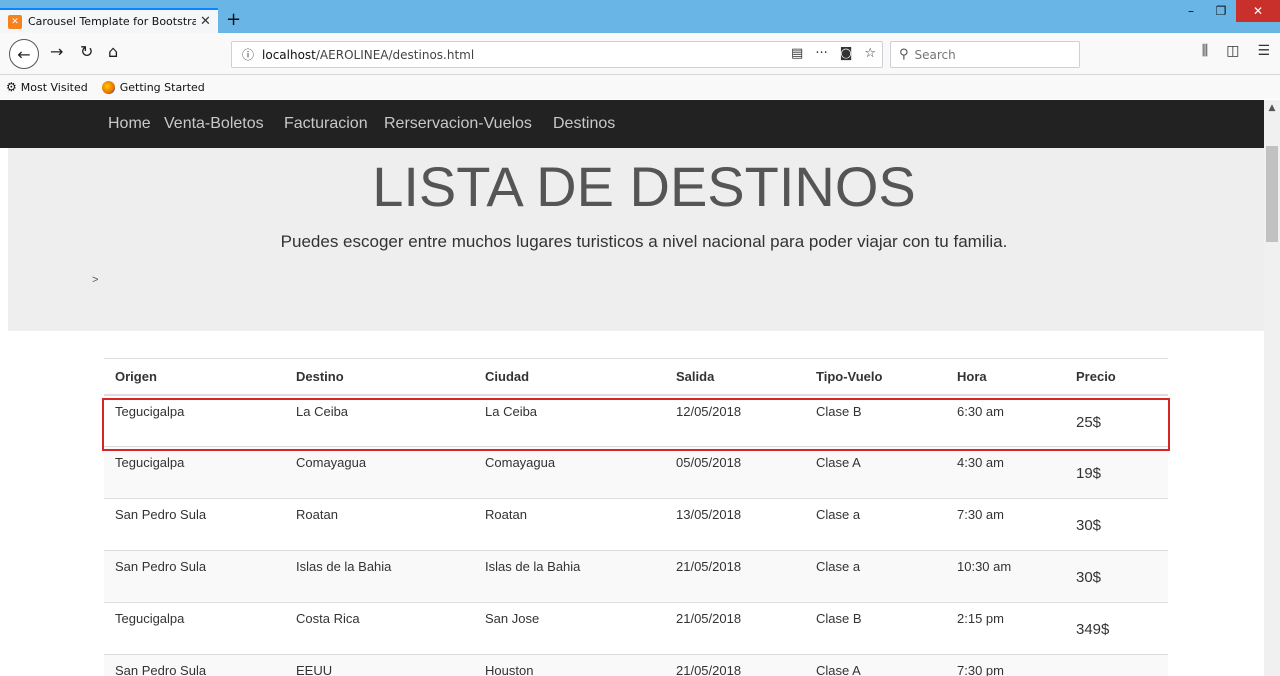 The image size is (1280, 676). What do you see at coordinates (395, 54) in the screenshot?
I see `url-path: /AEROLINEA/destinos.html` at bounding box center [395, 54].